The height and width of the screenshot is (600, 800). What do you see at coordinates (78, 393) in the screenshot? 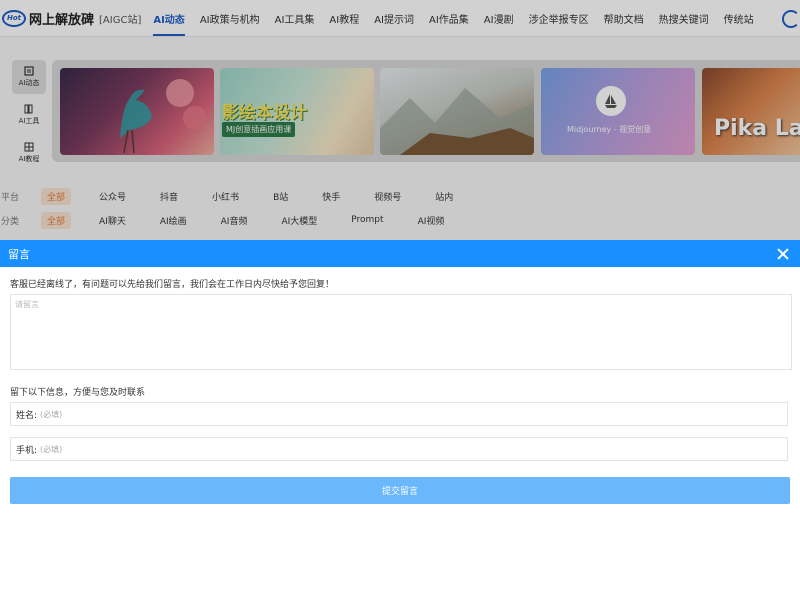
I see `contact-info-label: 留下以下信息，方便与您及时联系` at bounding box center [78, 393].